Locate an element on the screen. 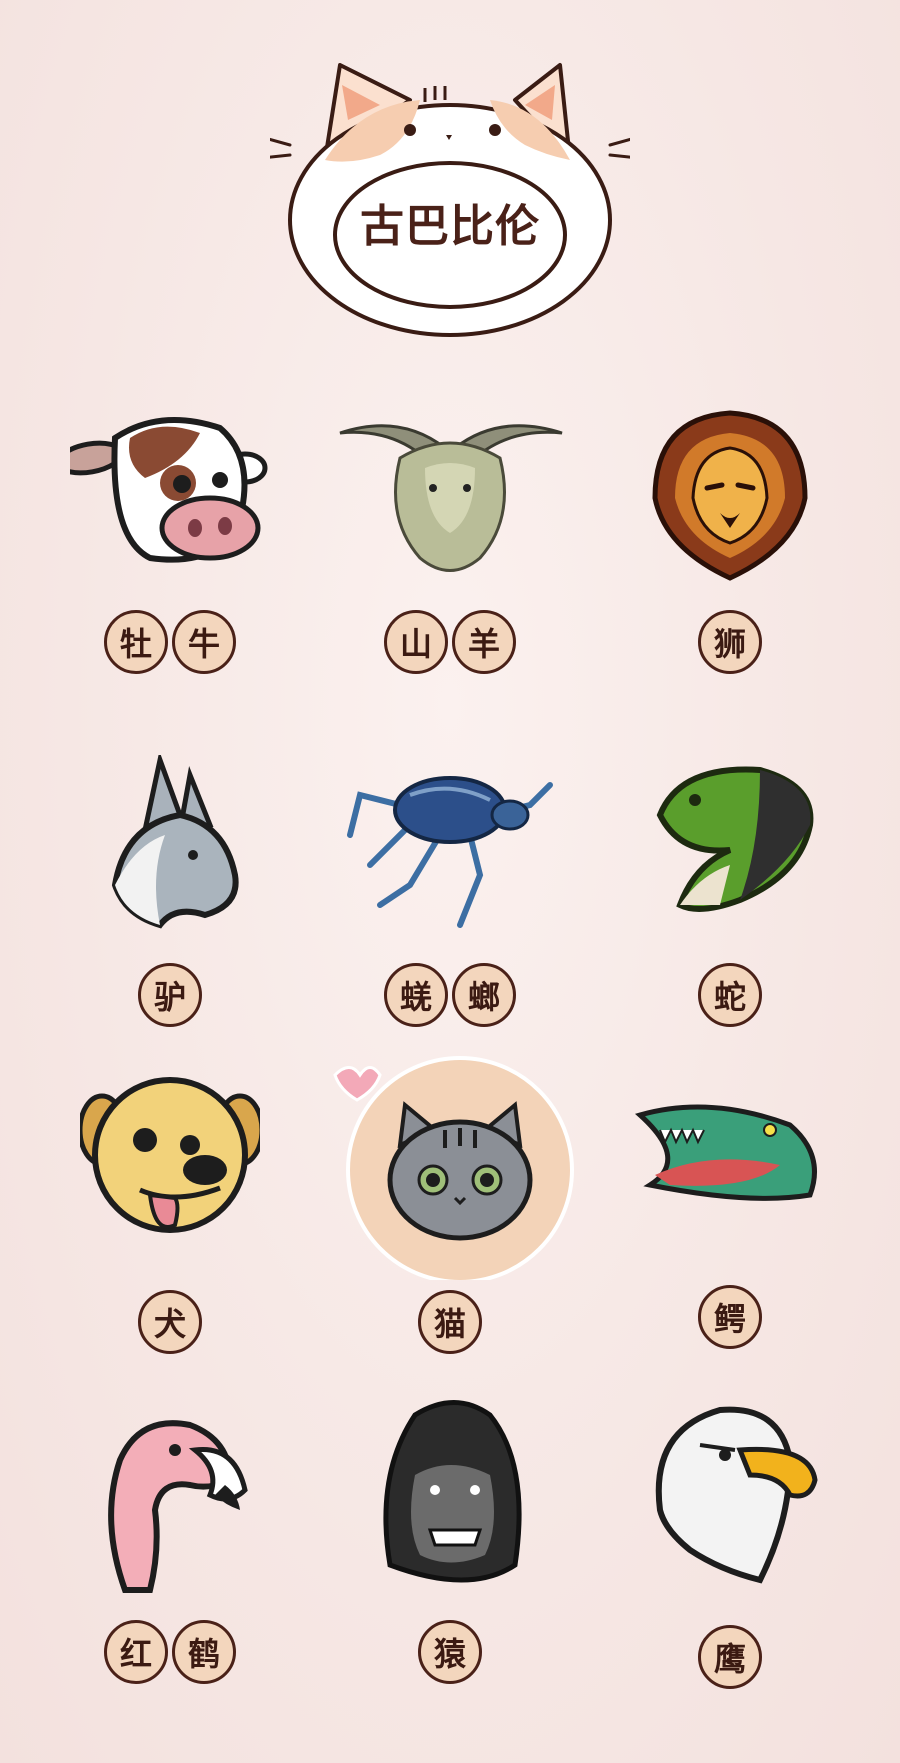  label-row: 蜣 螂 is located at coordinates (450, 995).